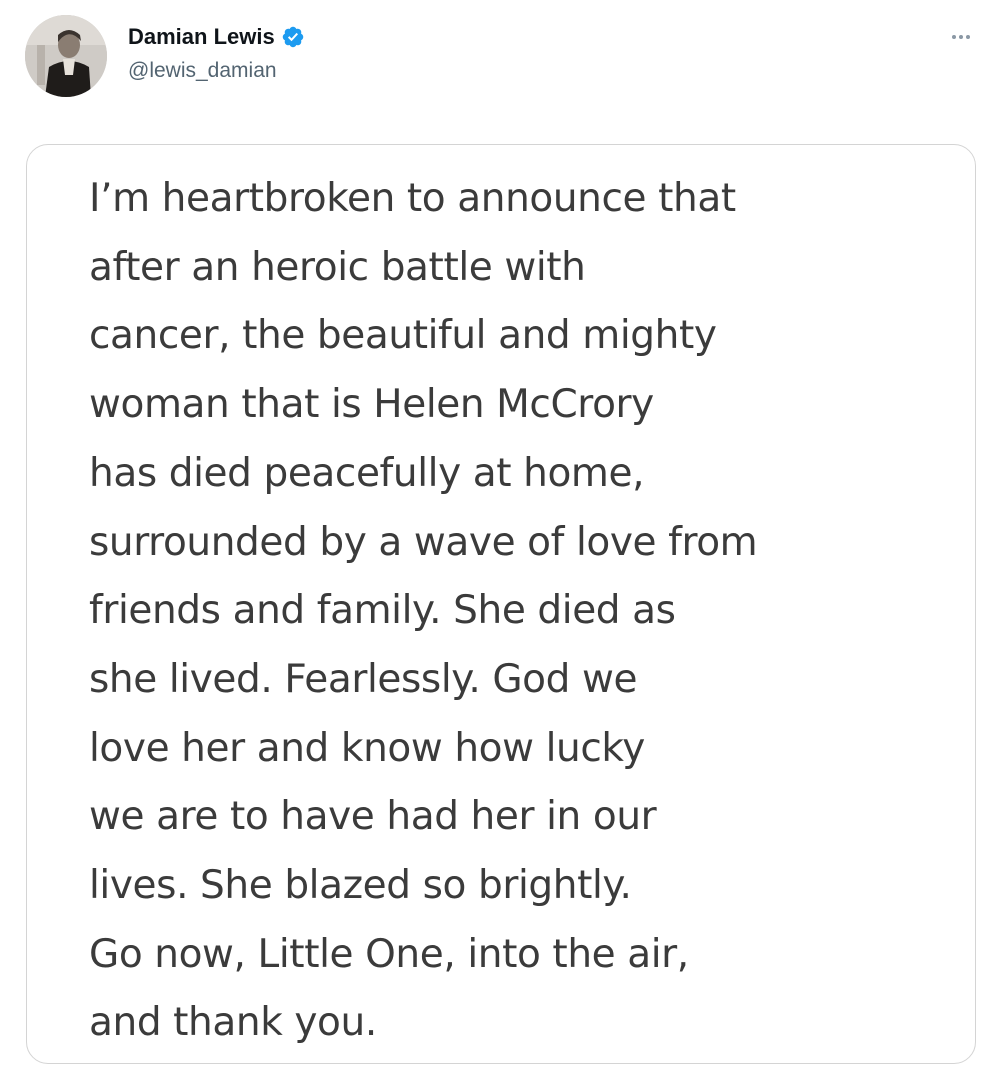 This screenshot has width=1000, height=1079. I want to click on statement-line: cancer, the beautiful and mighty, so click(403, 336).